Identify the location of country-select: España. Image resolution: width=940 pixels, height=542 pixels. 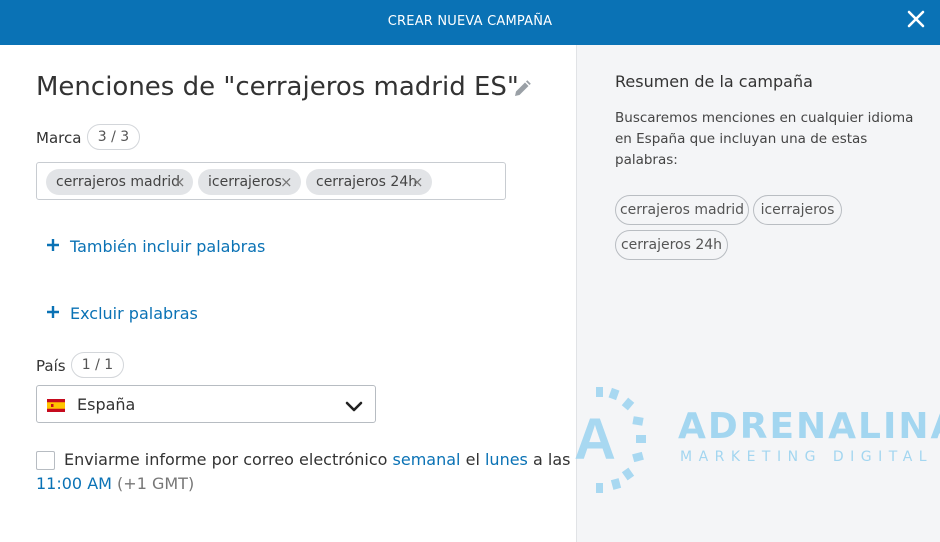
(206, 404).